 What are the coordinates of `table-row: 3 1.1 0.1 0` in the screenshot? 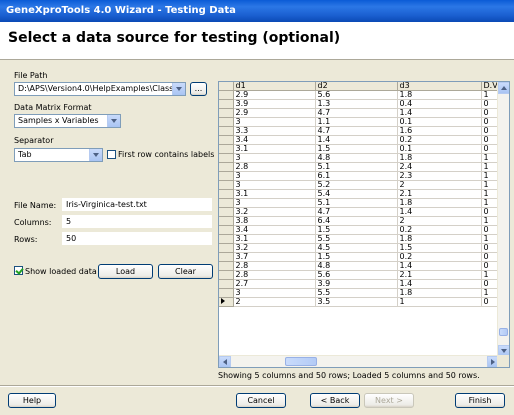 It's located at (360, 122).